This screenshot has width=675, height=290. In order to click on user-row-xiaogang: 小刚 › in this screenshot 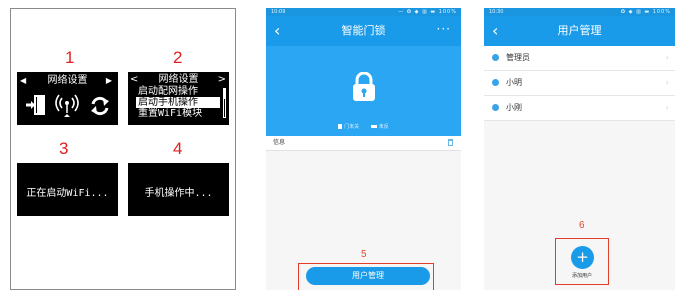, I will do `click(579, 108)`.